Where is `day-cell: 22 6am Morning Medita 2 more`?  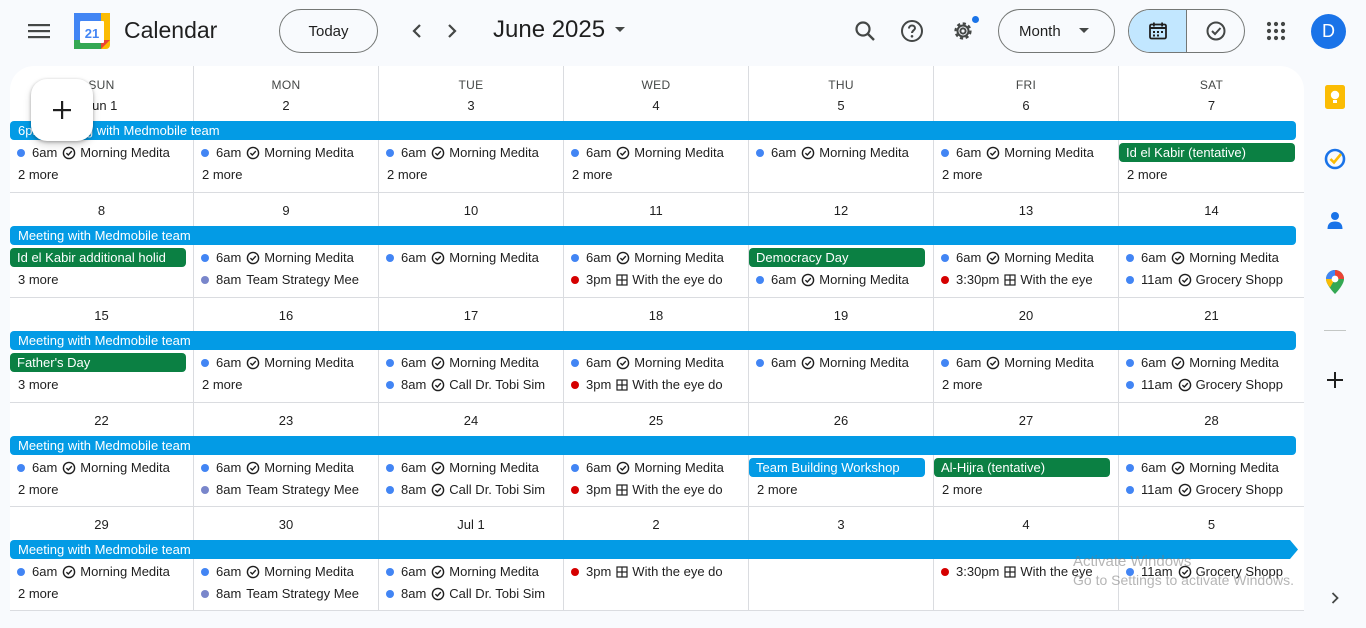
day-cell: 22 6am Morning Medita 2 more is located at coordinates (102, 455).